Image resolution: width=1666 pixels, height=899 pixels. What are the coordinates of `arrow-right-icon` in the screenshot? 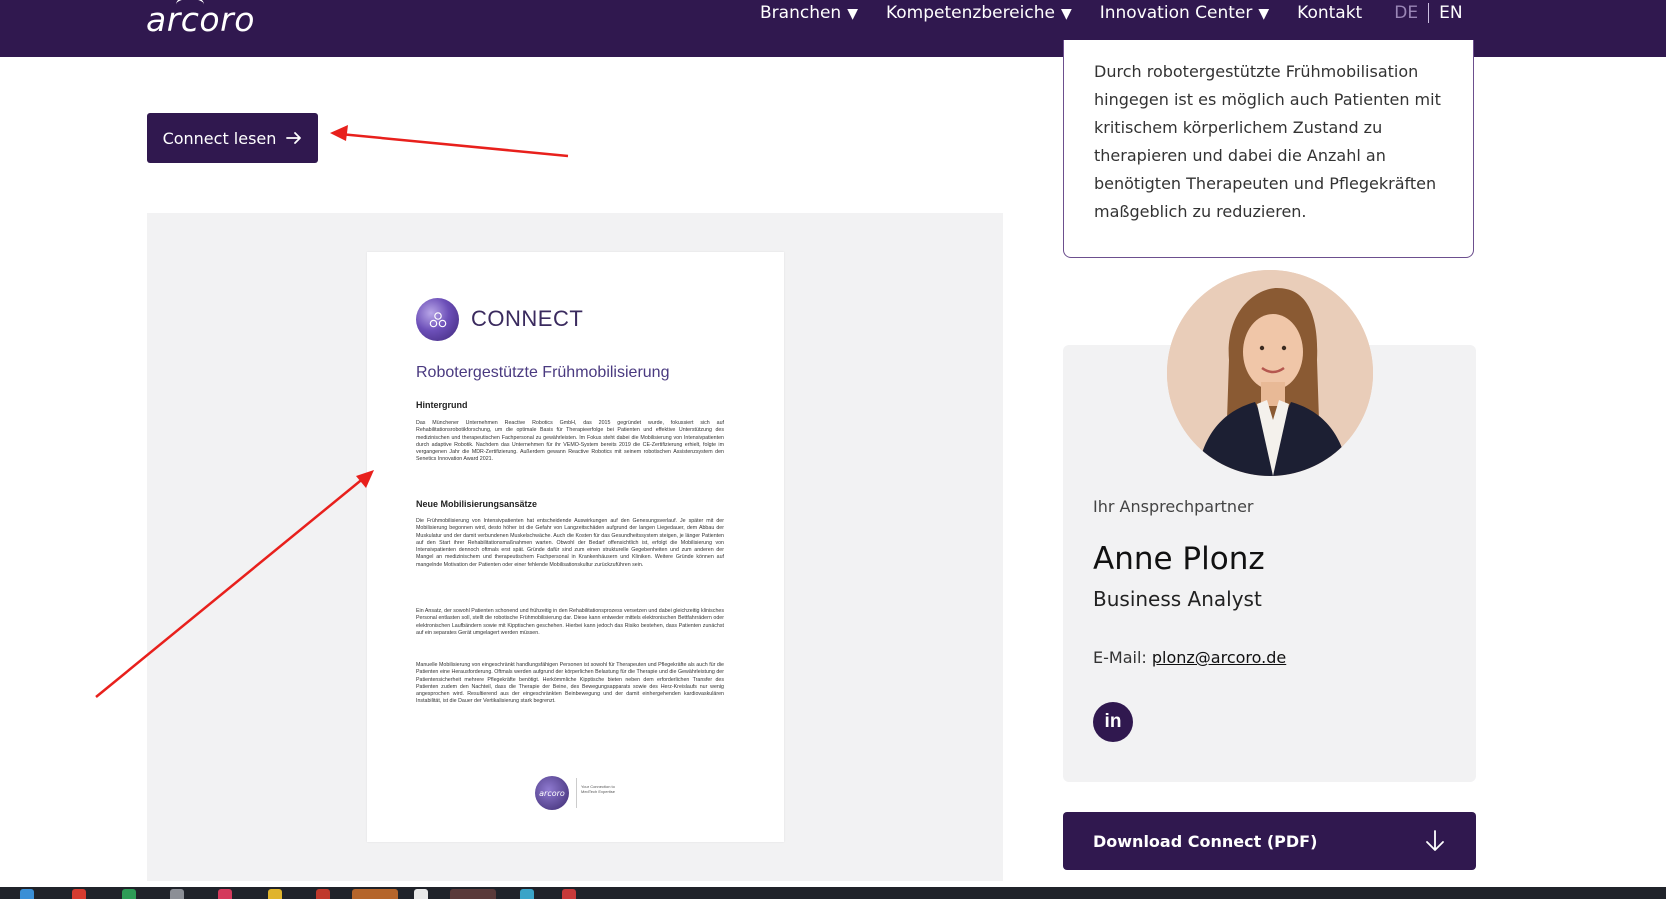 It's located at (294, 138).